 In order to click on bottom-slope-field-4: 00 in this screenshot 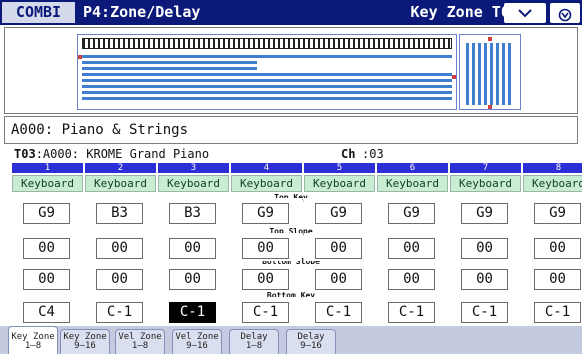, I will do `click(265, 279)`.